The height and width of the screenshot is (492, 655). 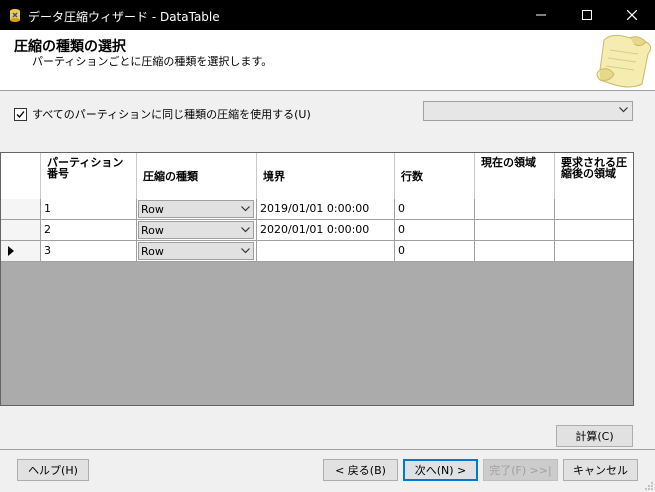 What do you see at coordinates (594, 436) in the screenshot?
I see `calculate-button: 計算(C)` at bounding box center [594, 436].